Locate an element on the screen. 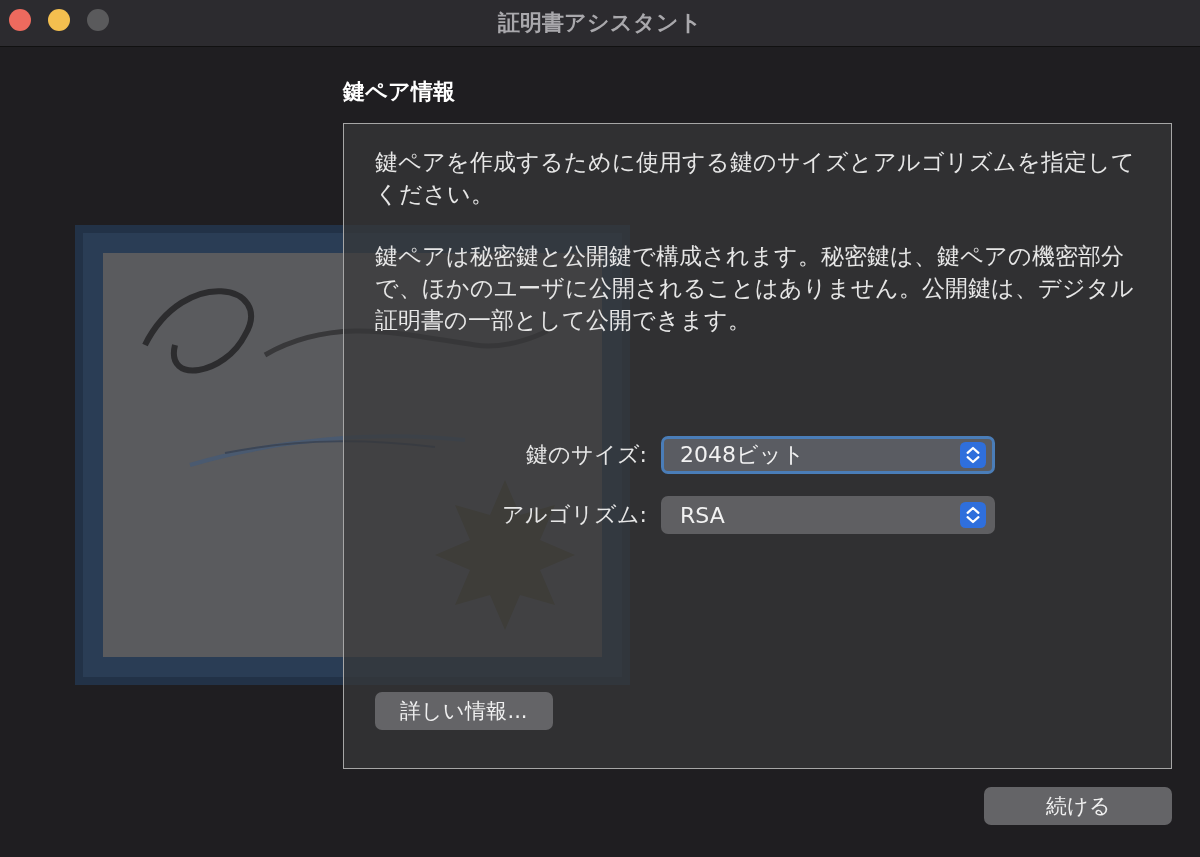  popup-button: 2048ビット is located at coordinates (828, 455).